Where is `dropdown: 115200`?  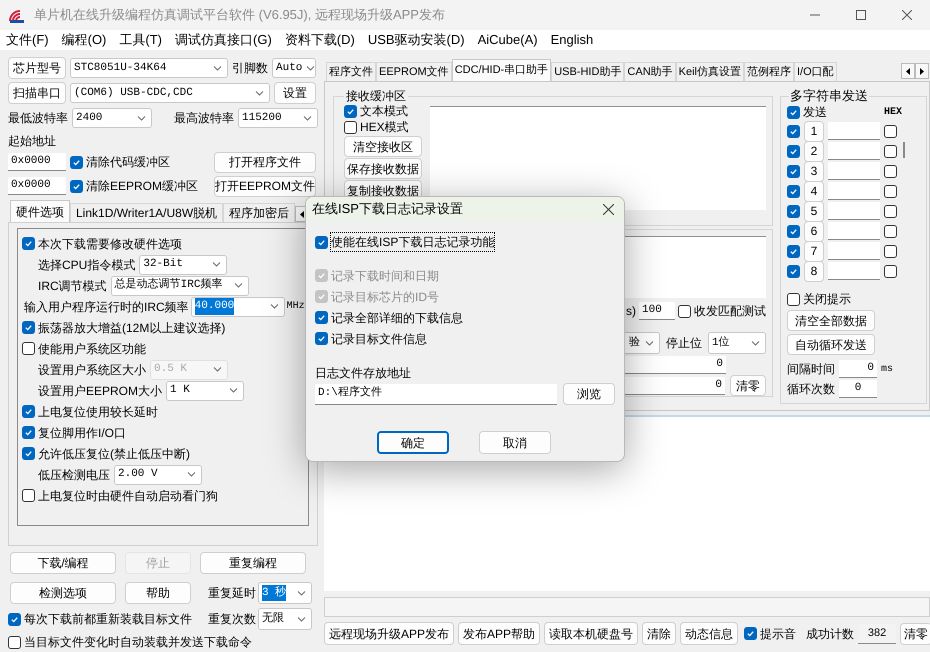 dropdown: 115200 is located at coordinates (278, 118).